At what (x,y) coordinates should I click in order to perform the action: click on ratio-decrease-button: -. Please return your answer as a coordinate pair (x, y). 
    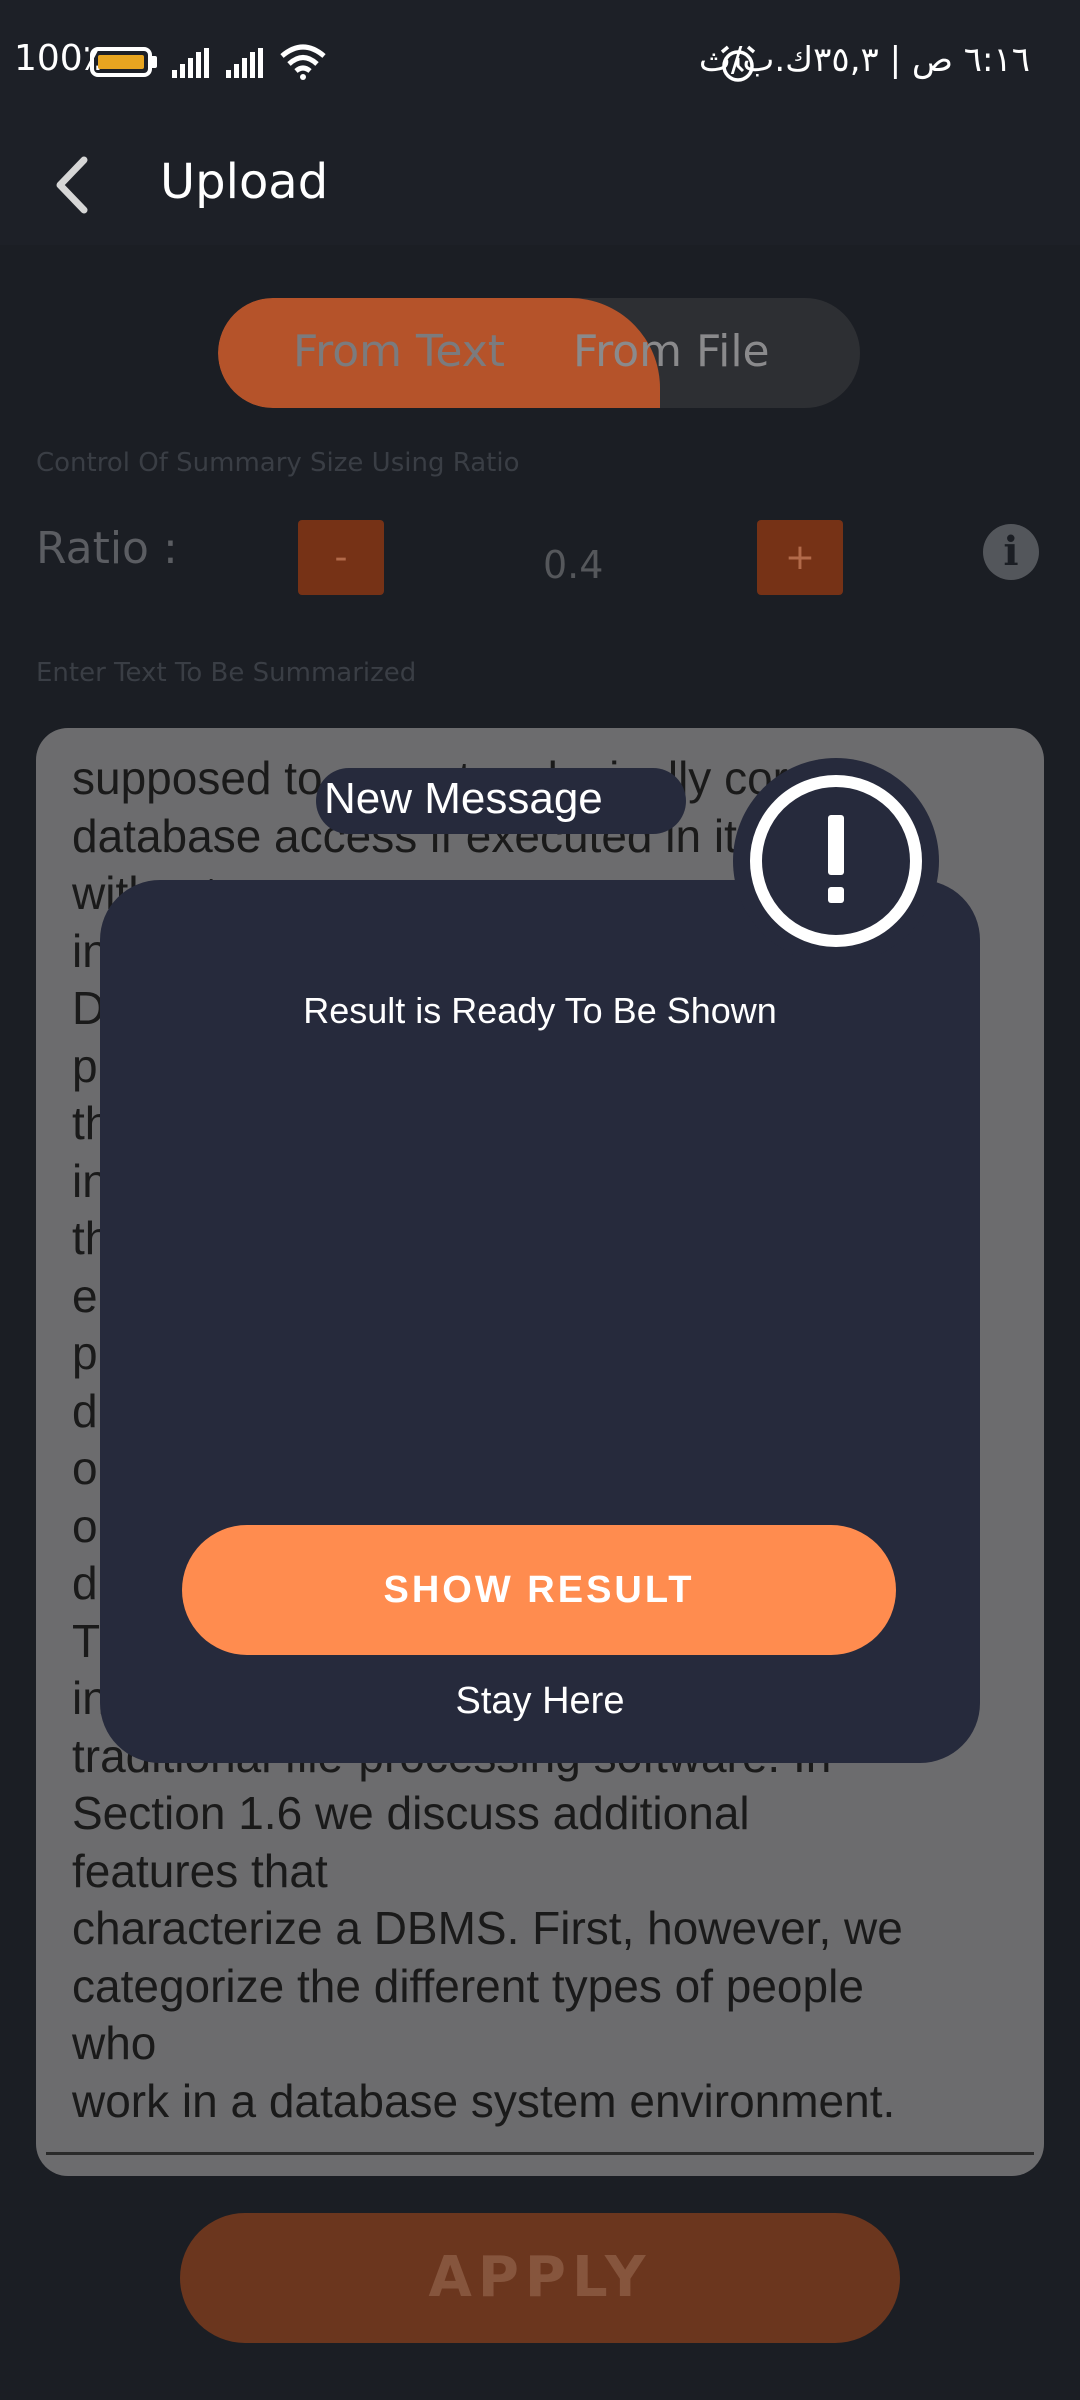
    Looking at the image, I should click on (341, 557).